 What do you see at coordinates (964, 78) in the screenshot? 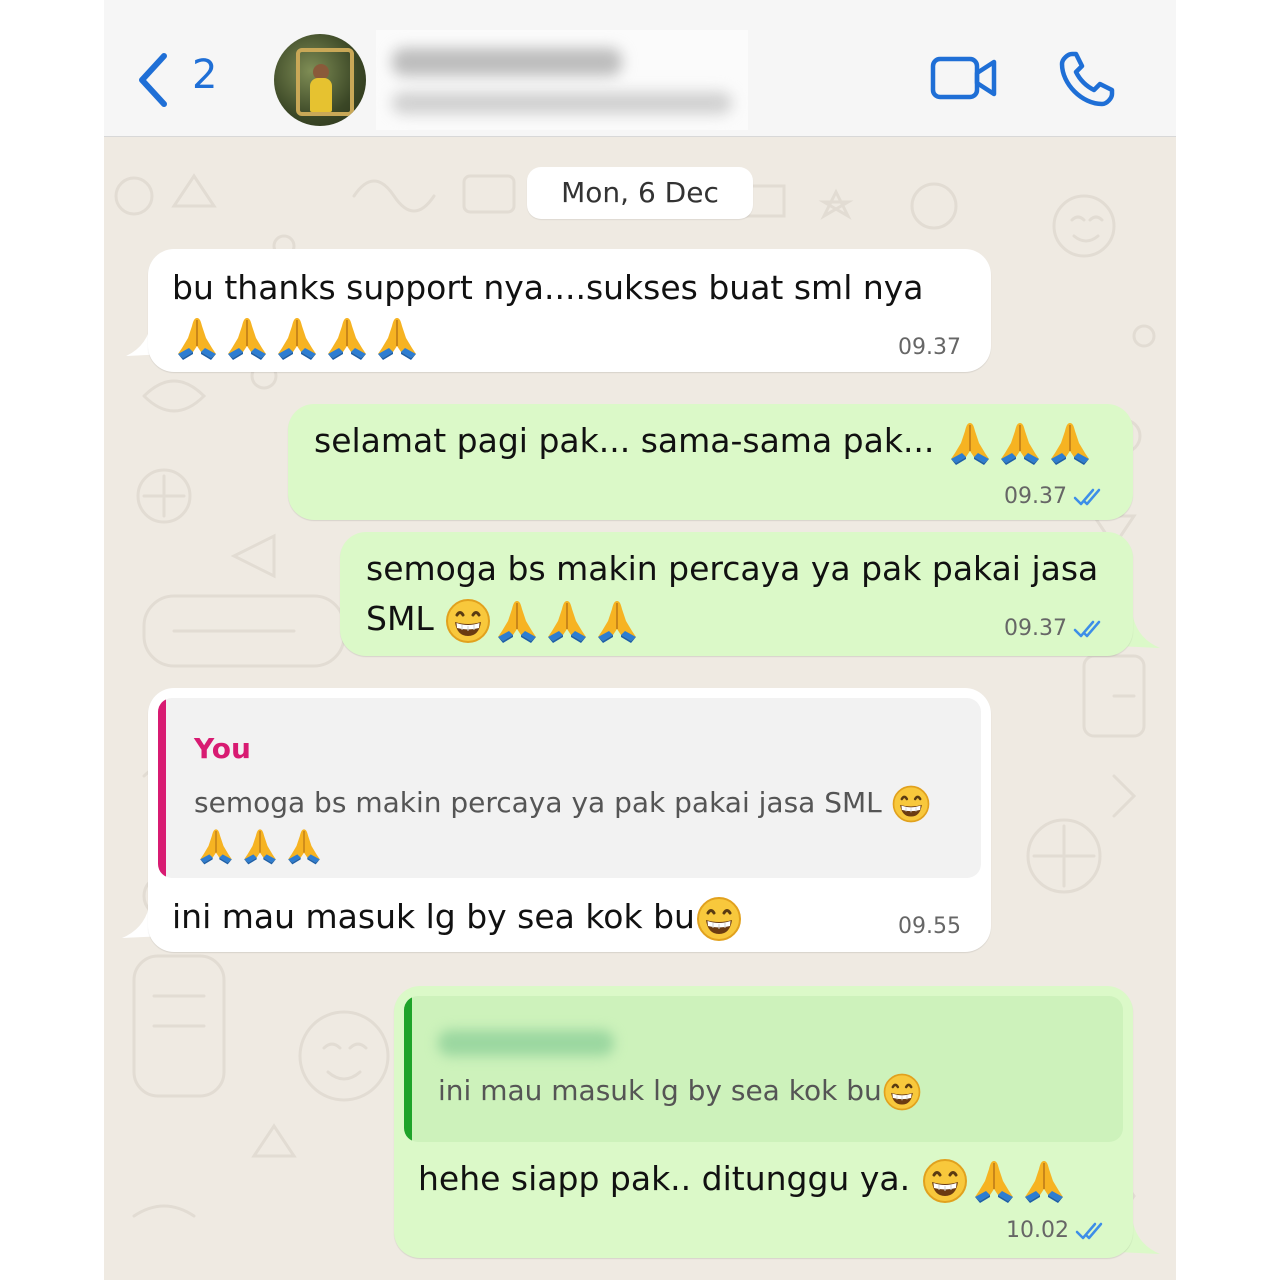
I see `video-call-icon` at bounding box center [964, 78].